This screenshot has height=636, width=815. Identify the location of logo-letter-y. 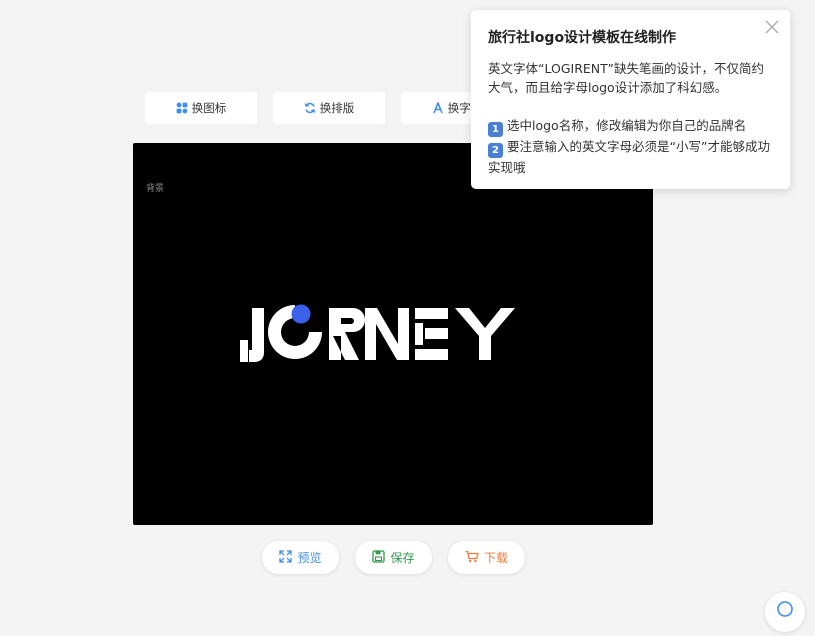
(485, 334).